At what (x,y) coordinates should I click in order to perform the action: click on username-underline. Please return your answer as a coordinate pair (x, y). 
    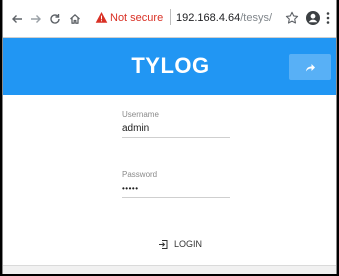
    Looking at the image, I should click on (176, 137).